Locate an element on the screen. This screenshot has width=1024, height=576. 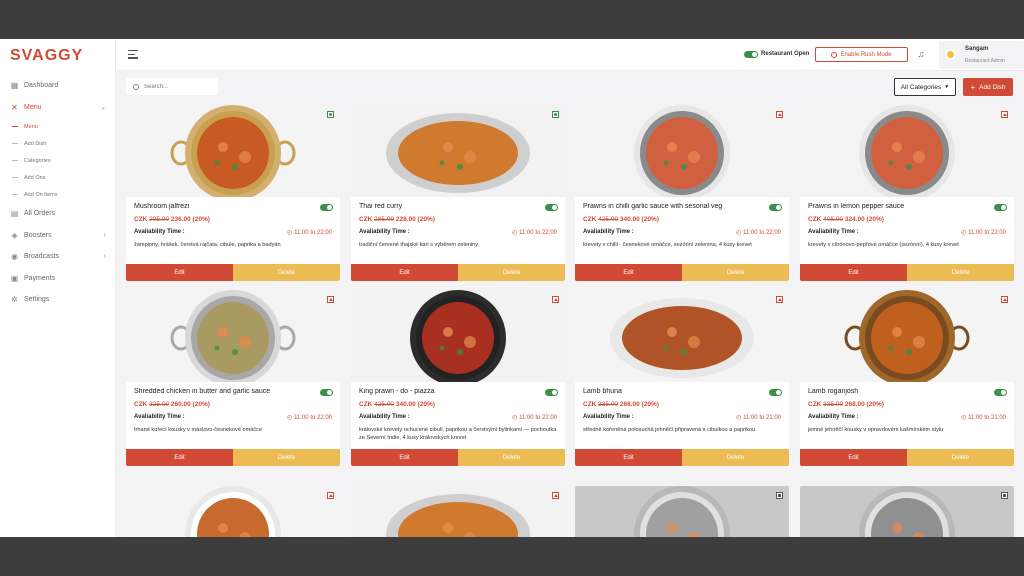
submenu-label: Add Dish is located at coordinates (35, 143).